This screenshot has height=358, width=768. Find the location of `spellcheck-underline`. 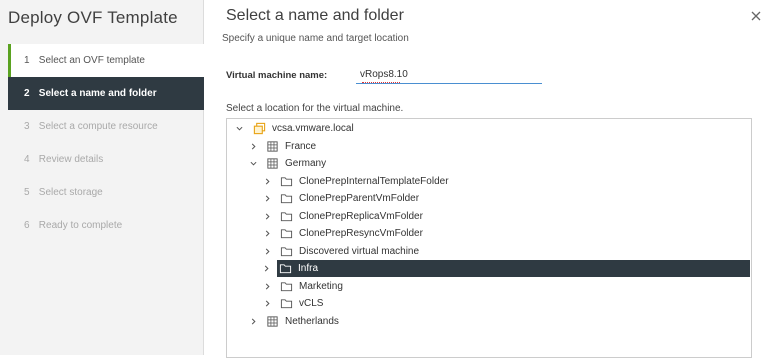

spellcheck-underline is located at coordinates (381, 81).